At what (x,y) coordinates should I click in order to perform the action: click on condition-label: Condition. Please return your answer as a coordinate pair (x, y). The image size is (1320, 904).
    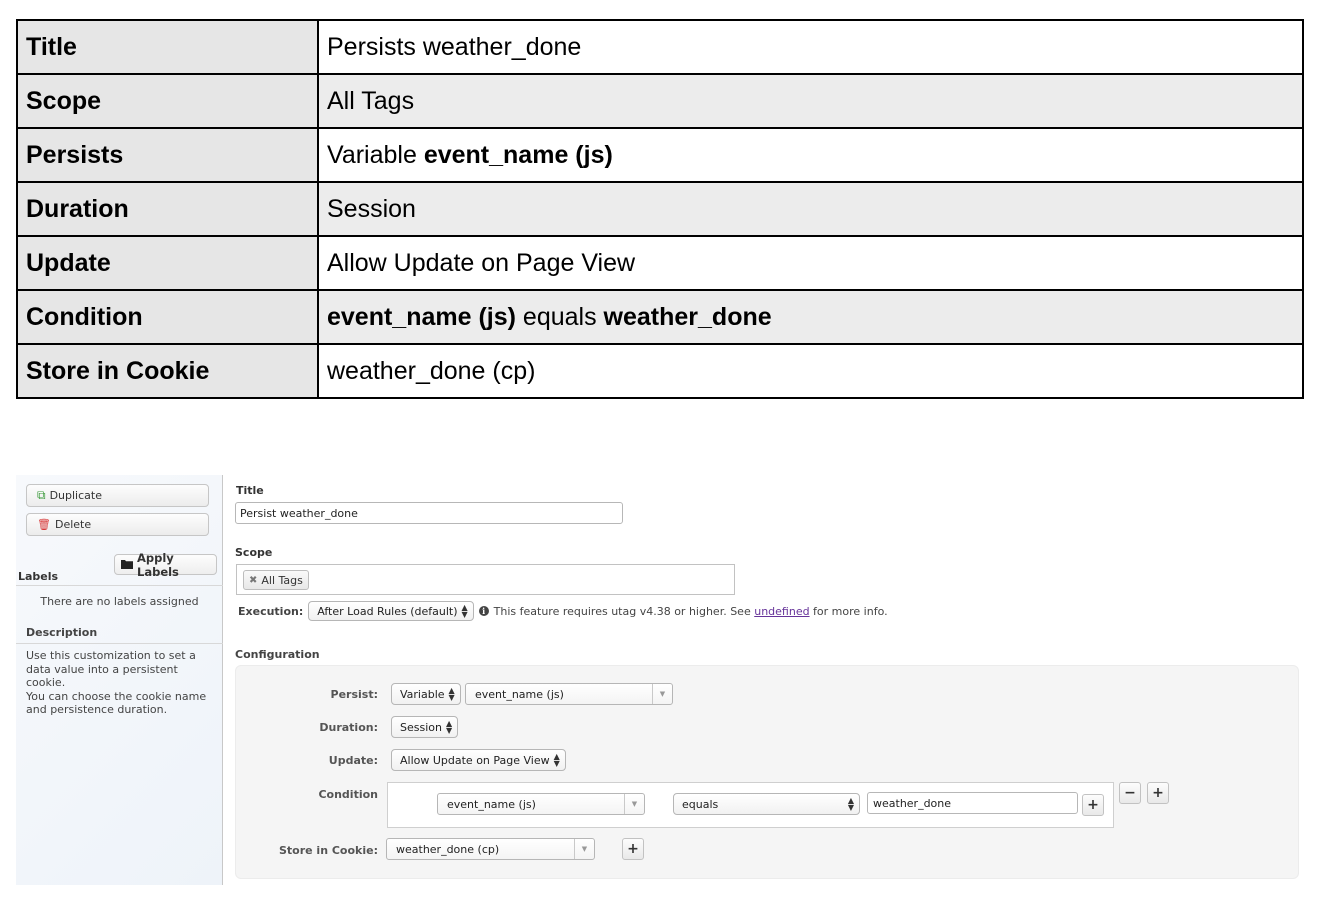
    Looking at the image, I should click on (348, 794).